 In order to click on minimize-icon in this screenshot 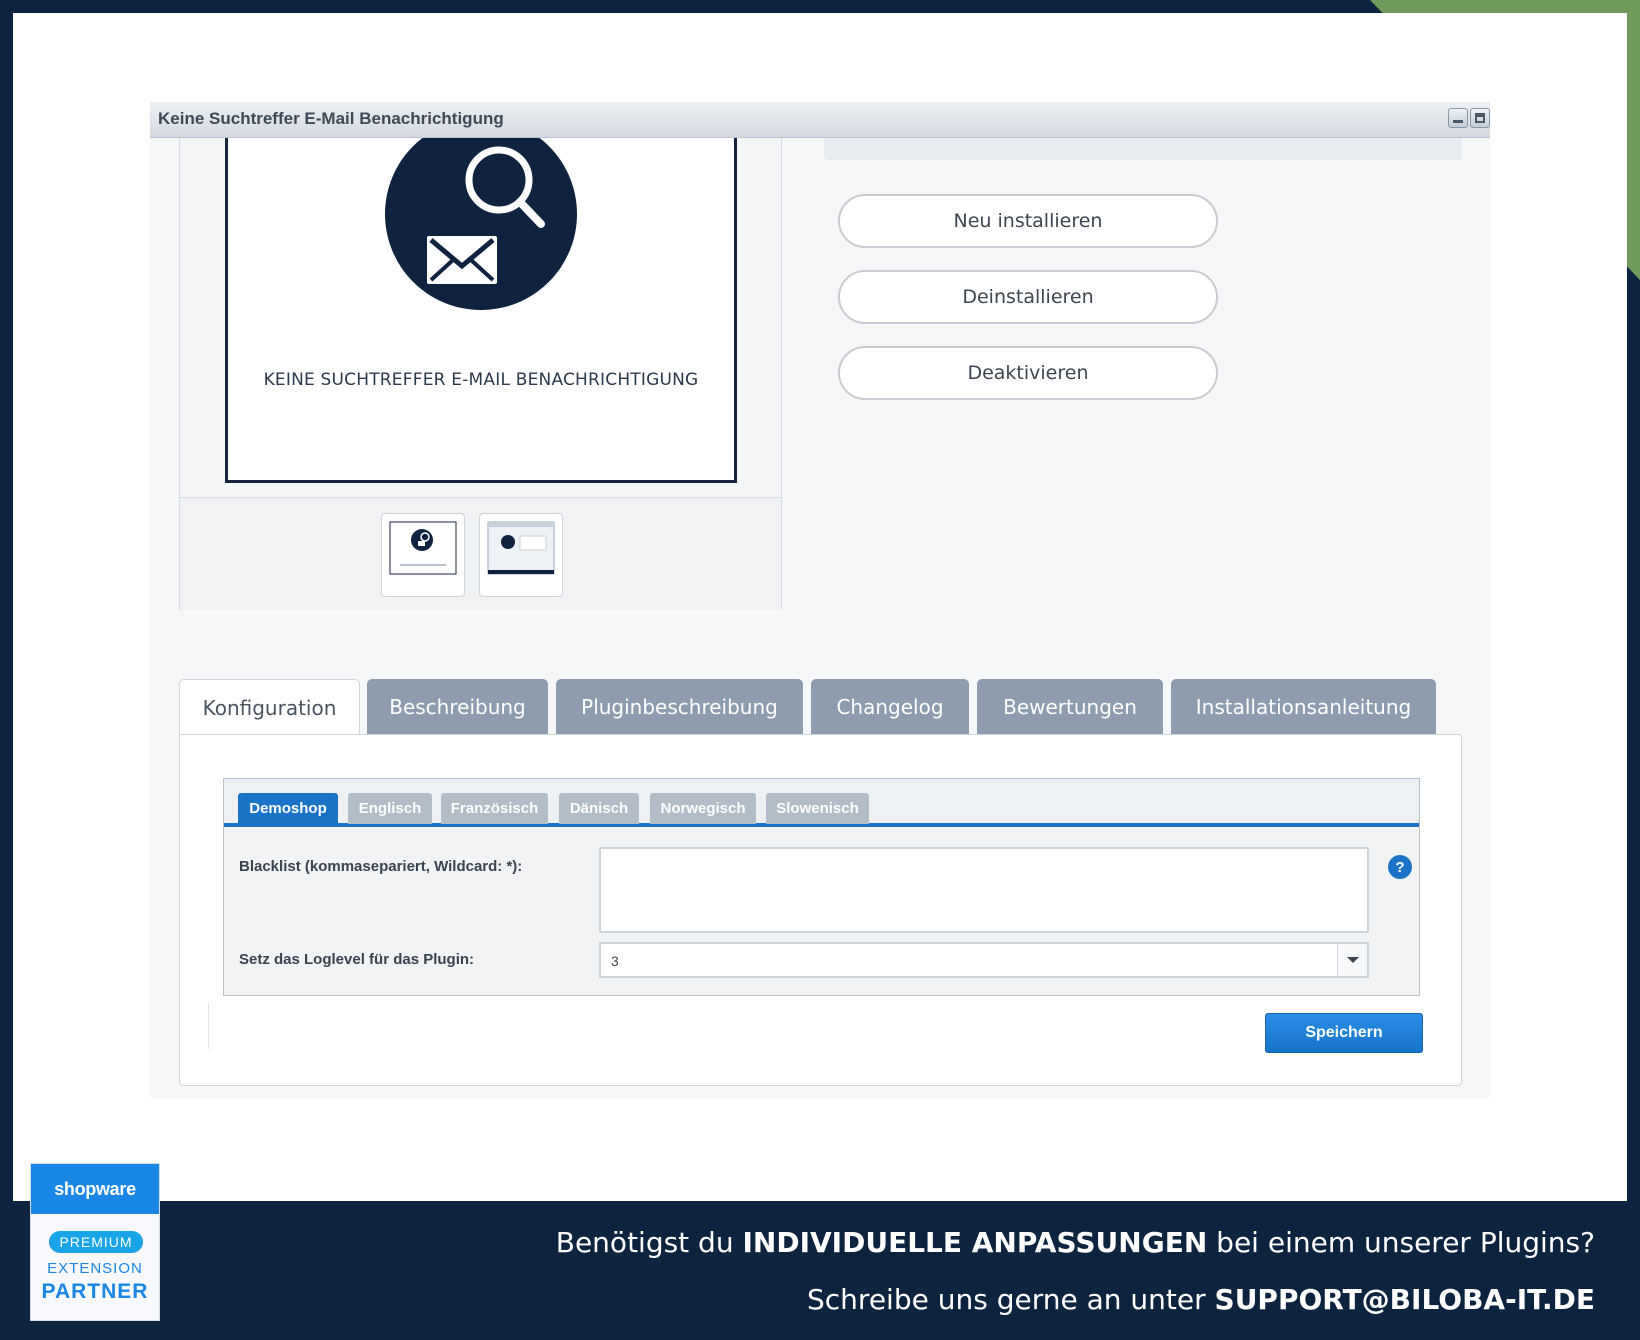, I will do `click(1458, 118)`.